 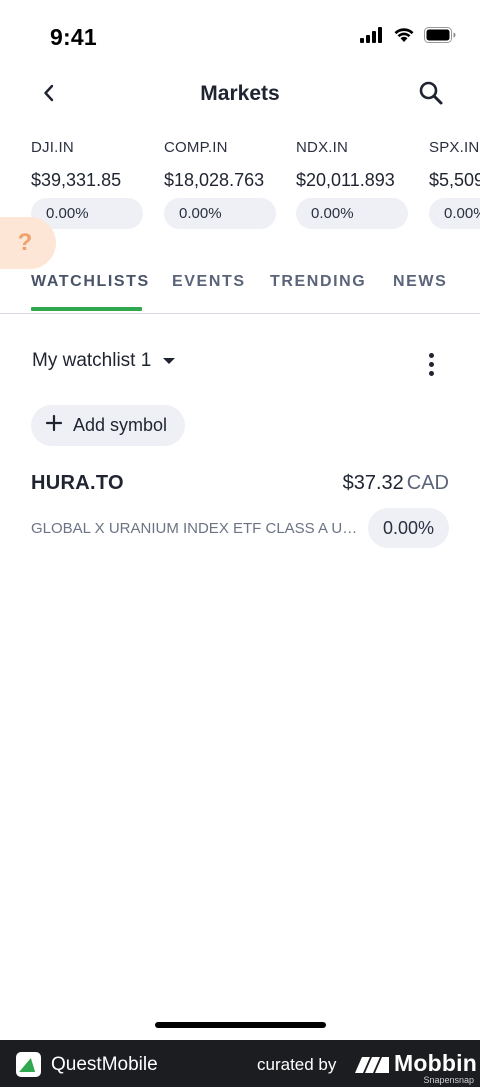 What do you see at coordinates (240, 1063) in the screenshot?
I see `footer-banner: QuestMobile curated by Mobbin Snapensnap` at bounding box center [240, 1063].